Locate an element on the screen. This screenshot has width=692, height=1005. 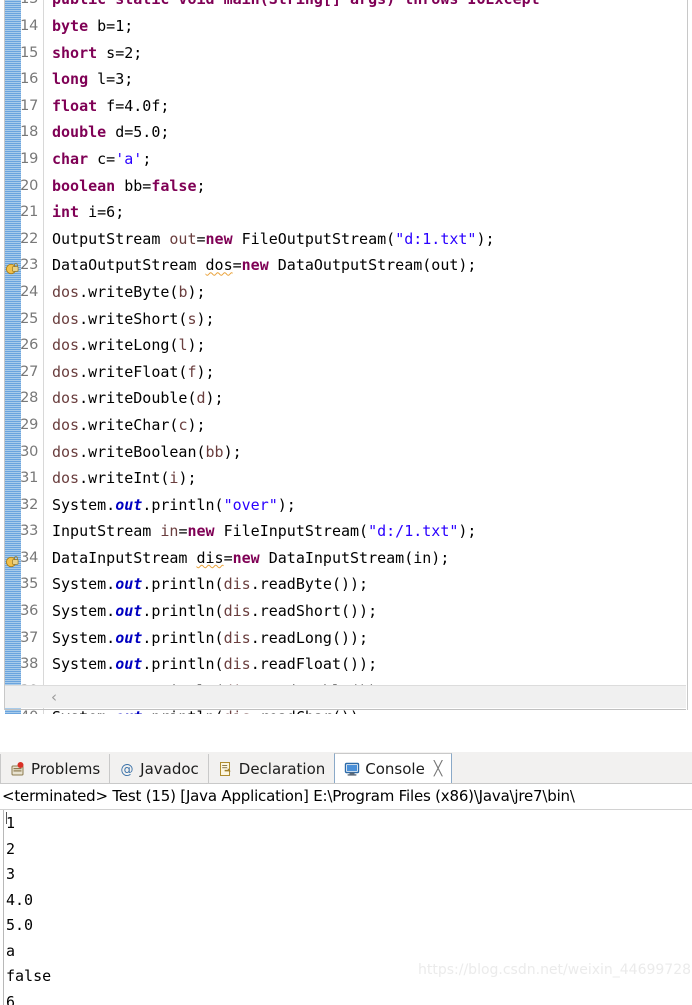
line-number: 24 is located at coordinates (29, 291).